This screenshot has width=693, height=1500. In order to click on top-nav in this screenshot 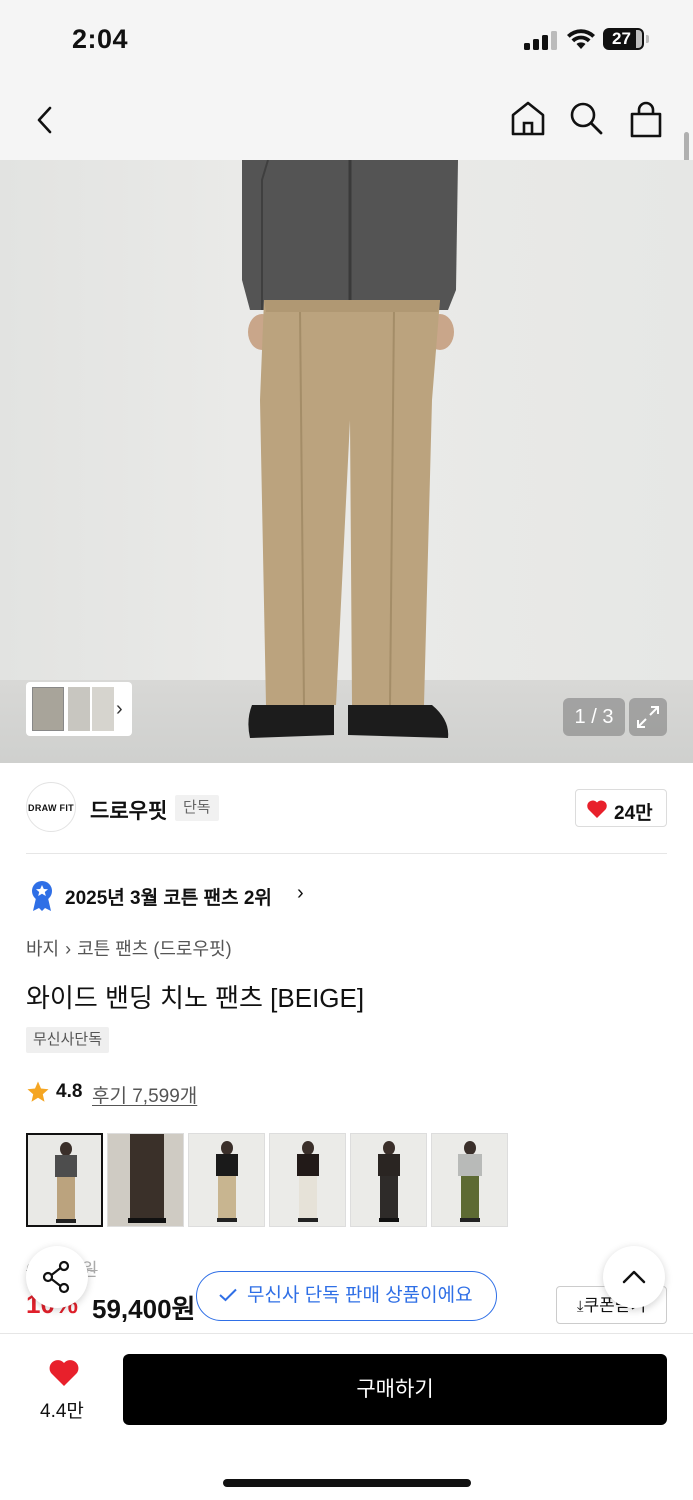, I will do `click(346, 120)`.